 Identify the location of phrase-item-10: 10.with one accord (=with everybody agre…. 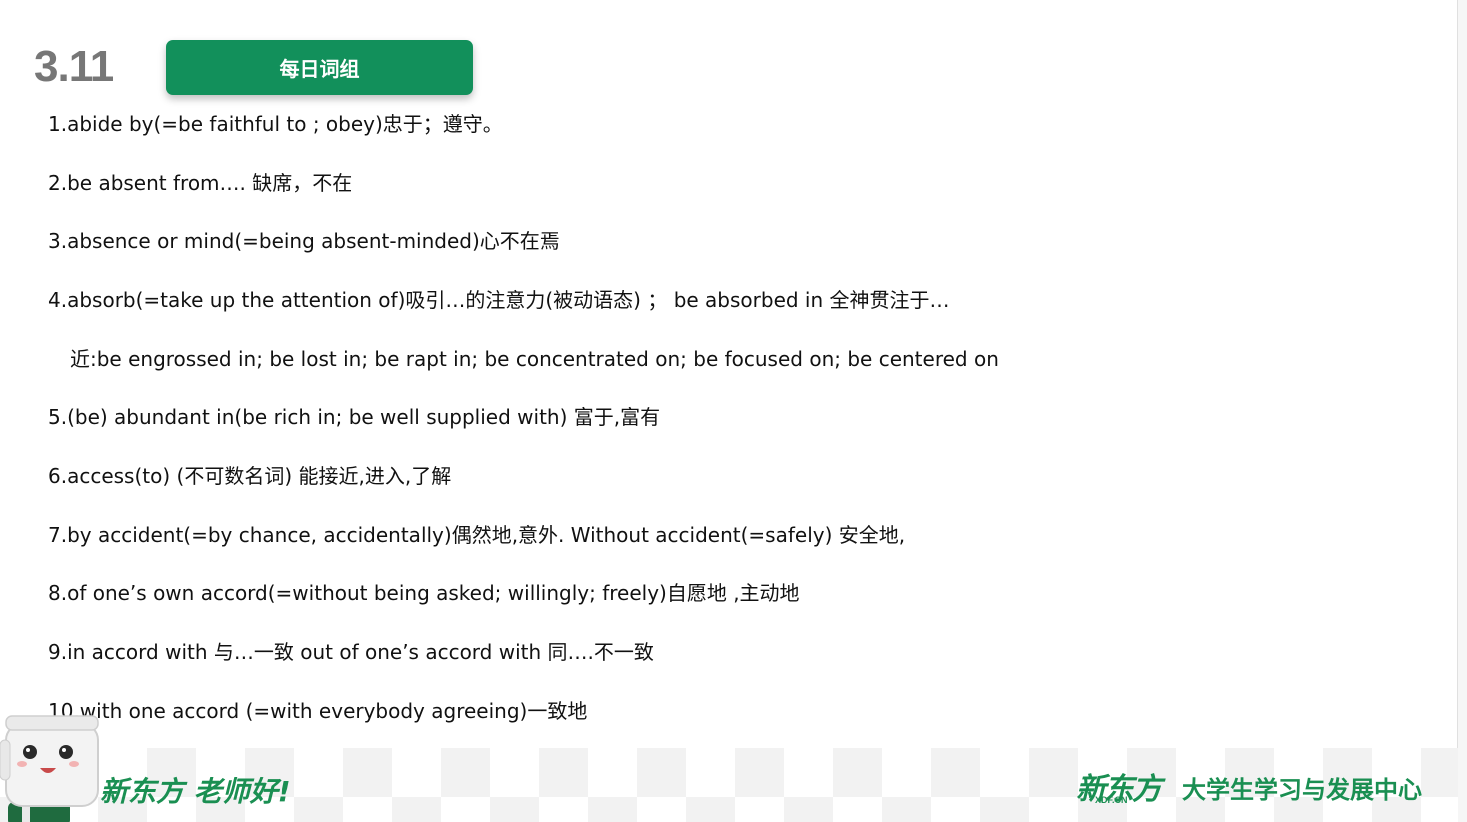
(318, 710).